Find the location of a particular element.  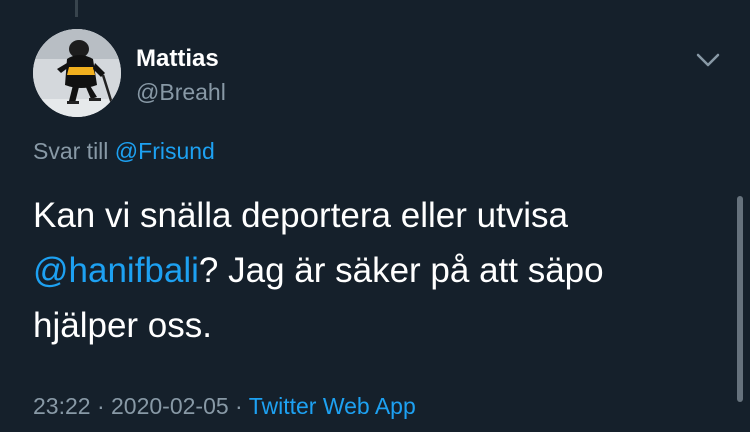

mention-link: @hanifbali is located at coordinates (116, 270).